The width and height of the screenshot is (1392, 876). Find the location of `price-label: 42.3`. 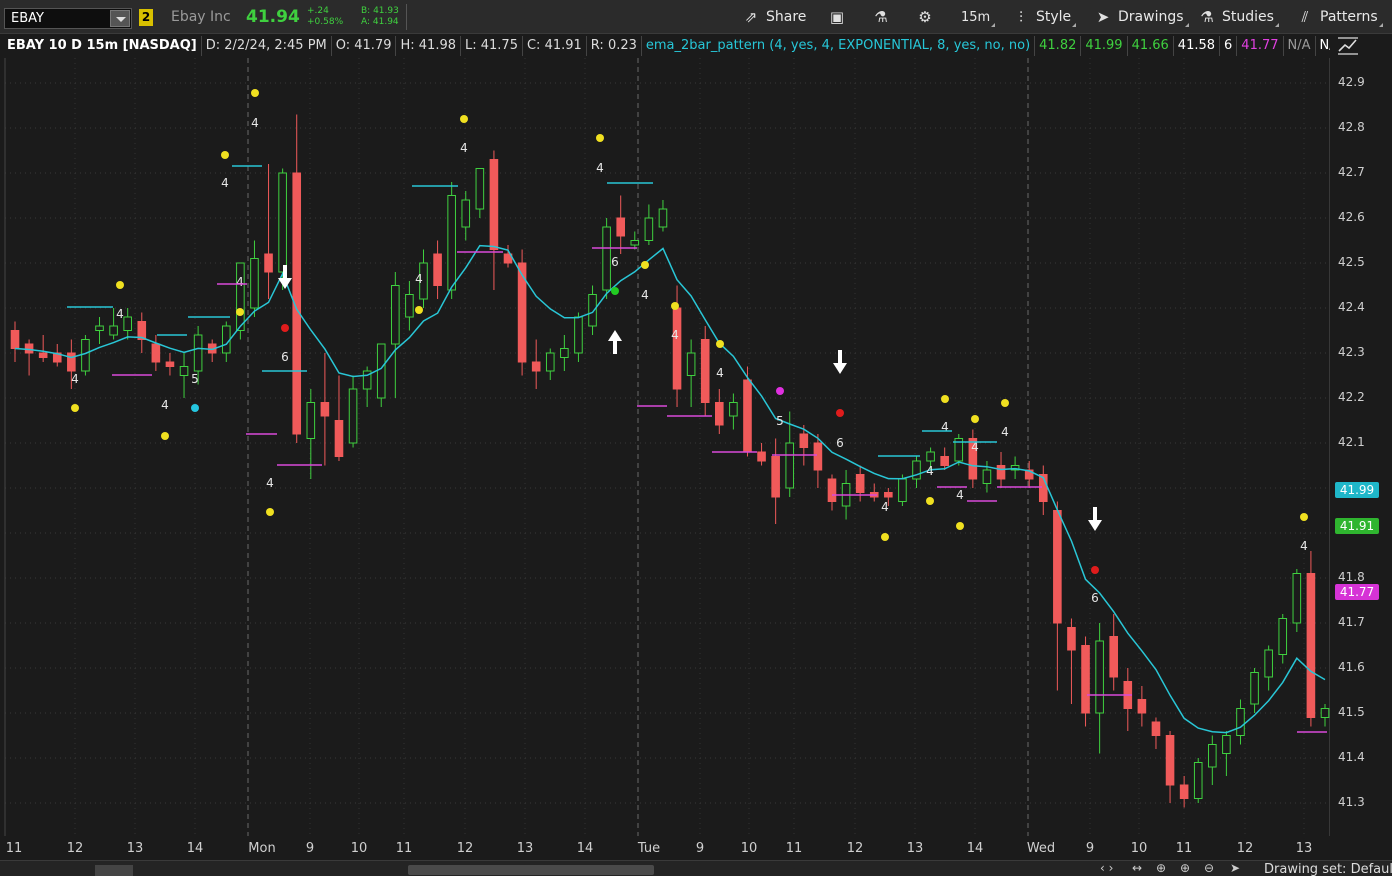

price-label: 42.3 is located at coordinates (1351, 352).